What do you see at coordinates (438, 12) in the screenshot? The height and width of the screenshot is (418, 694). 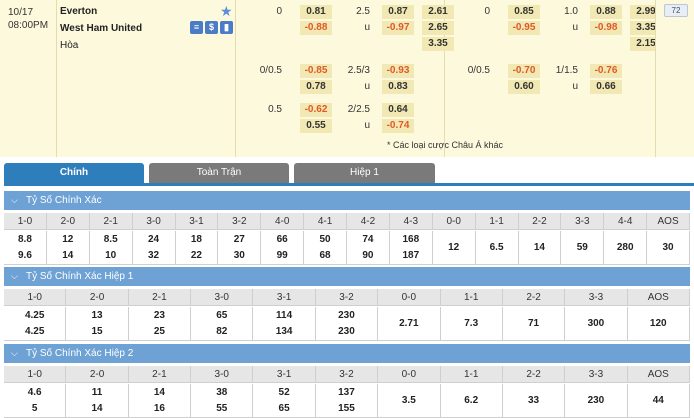 I see `home-win-odd: 2.61` at bounding box center [438, 12].